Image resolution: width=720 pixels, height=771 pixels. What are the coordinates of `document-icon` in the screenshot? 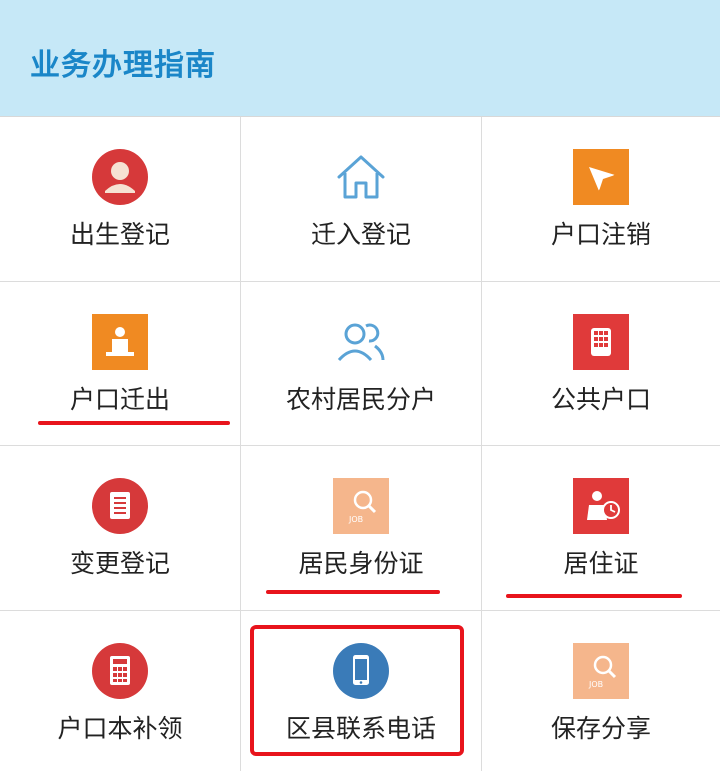 It's located at (120, 506).